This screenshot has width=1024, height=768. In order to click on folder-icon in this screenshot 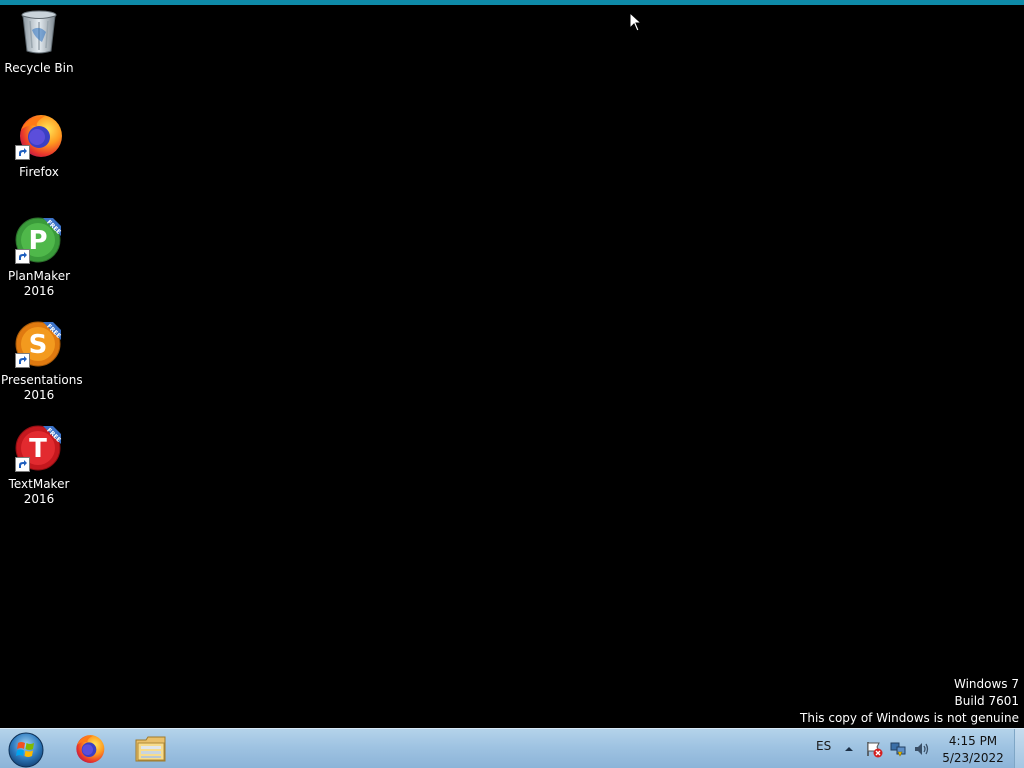, I will do `click(150, 748)`.